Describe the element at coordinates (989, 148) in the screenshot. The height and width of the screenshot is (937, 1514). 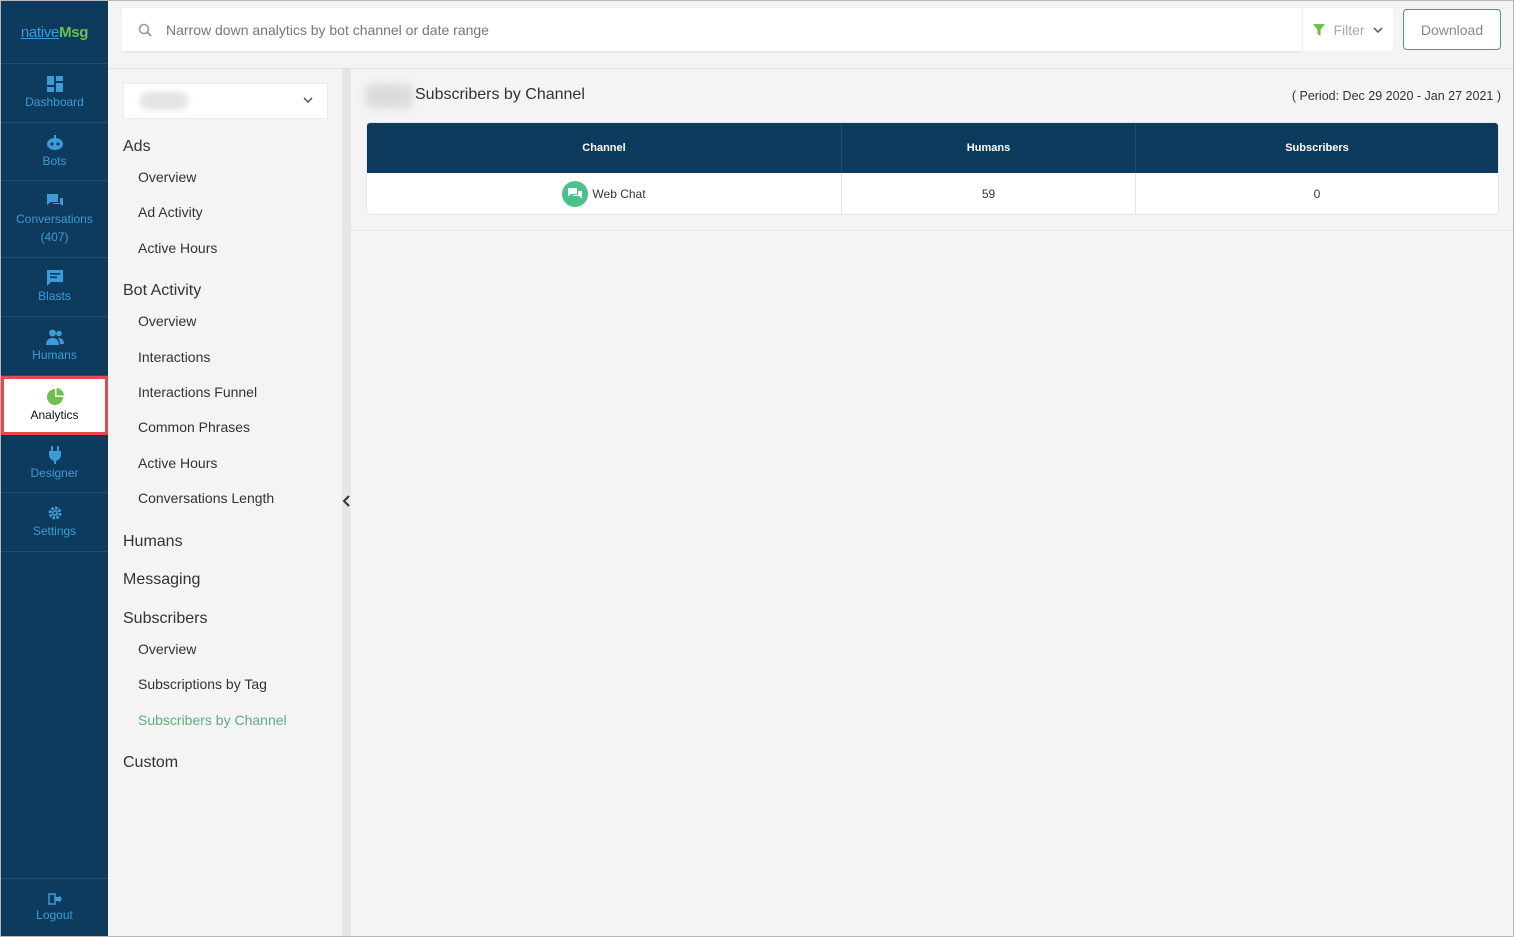
I see `column-header-humans: Humans` at that location.